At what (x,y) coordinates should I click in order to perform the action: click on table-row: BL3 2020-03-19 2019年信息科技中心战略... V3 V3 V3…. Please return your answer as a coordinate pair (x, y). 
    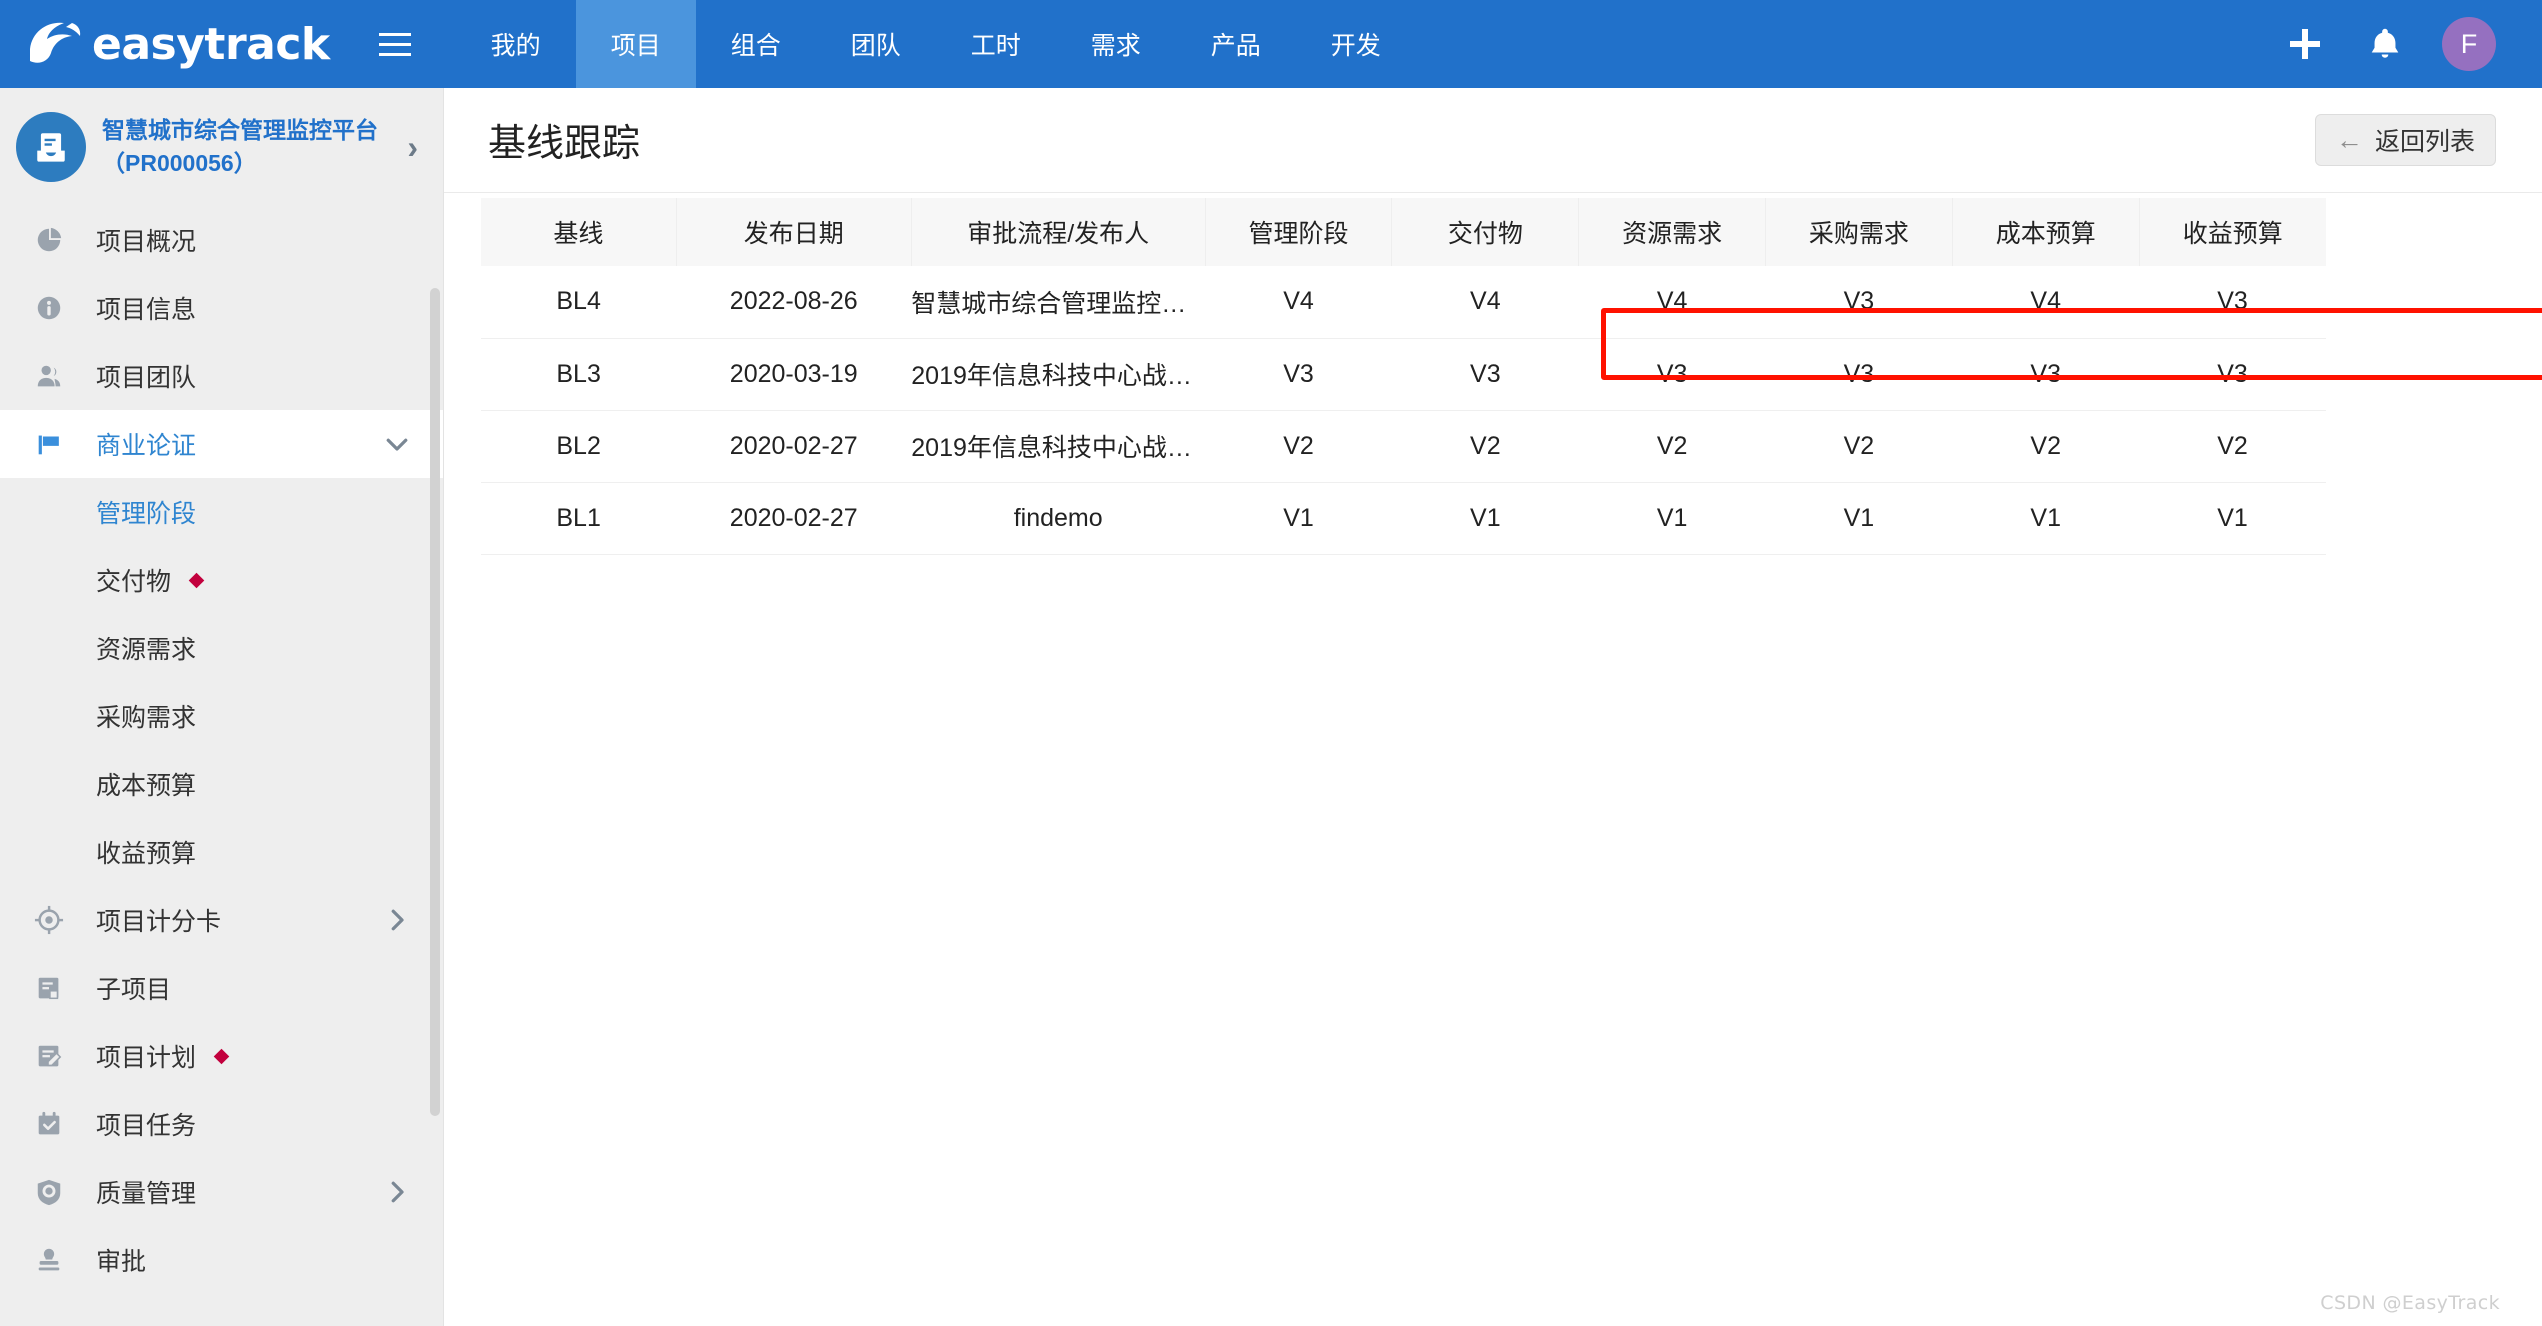
    Looking at the image, I should click on (1403, 374).